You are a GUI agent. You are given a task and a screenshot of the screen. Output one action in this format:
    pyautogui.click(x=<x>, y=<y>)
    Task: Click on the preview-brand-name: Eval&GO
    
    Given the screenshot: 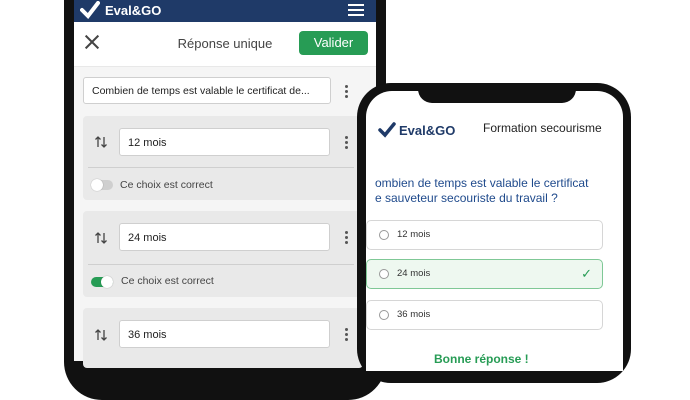 What is the action you would take?
    pyautogui.click(x=427, y=130)
    